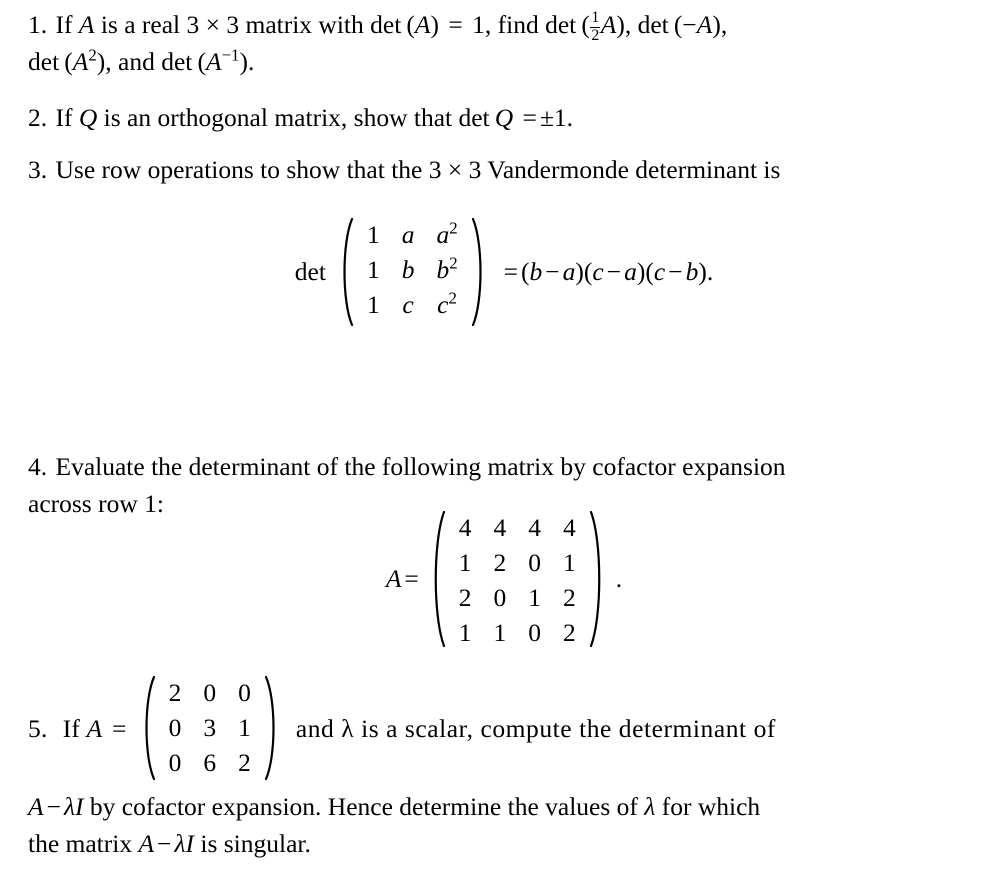  I want to click on cell-r4c2: 1, so click(500, 632).